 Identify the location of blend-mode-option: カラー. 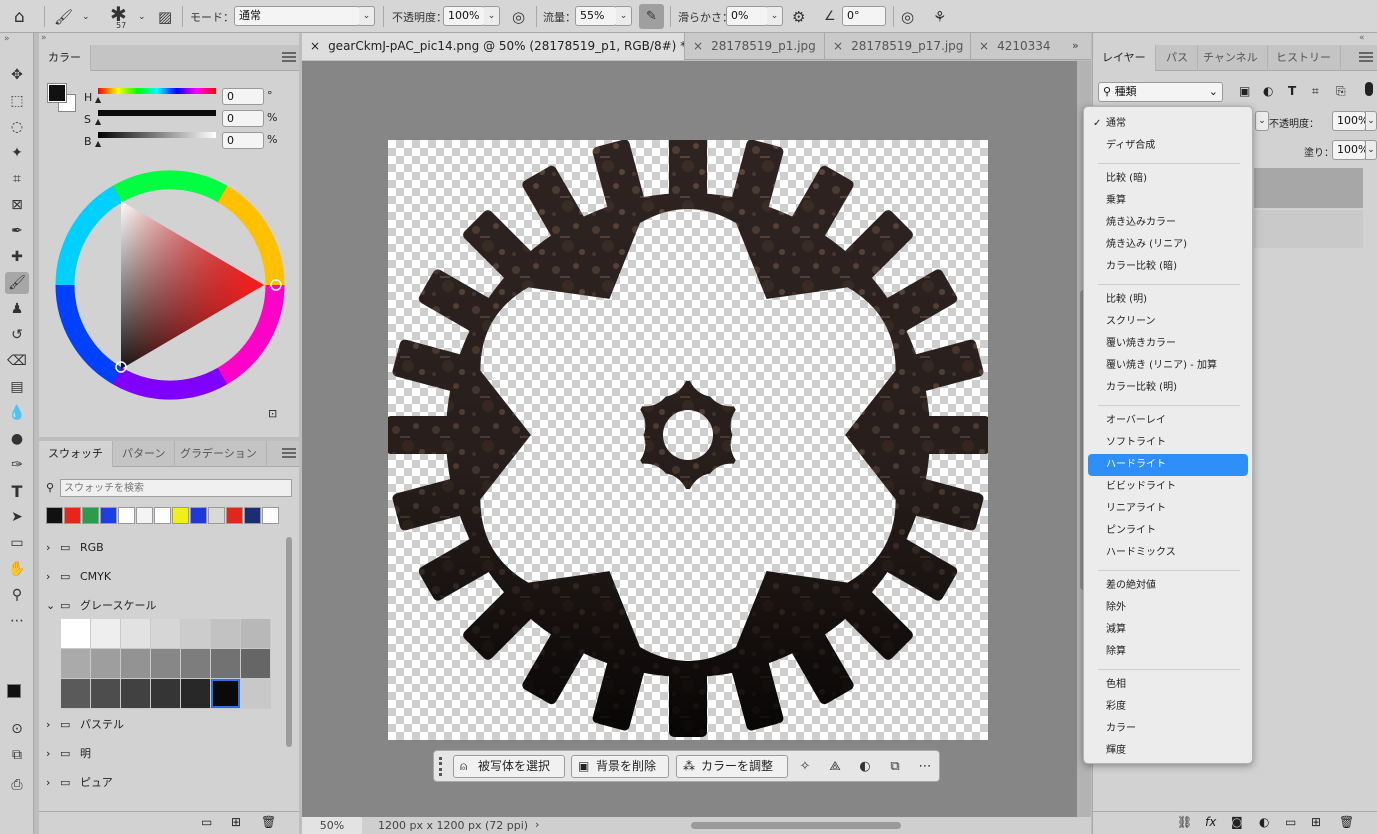
(1121, 729).